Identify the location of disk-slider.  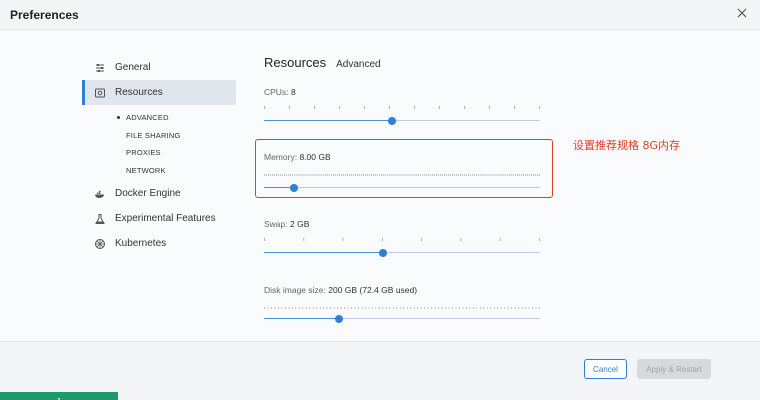
(402, 319).